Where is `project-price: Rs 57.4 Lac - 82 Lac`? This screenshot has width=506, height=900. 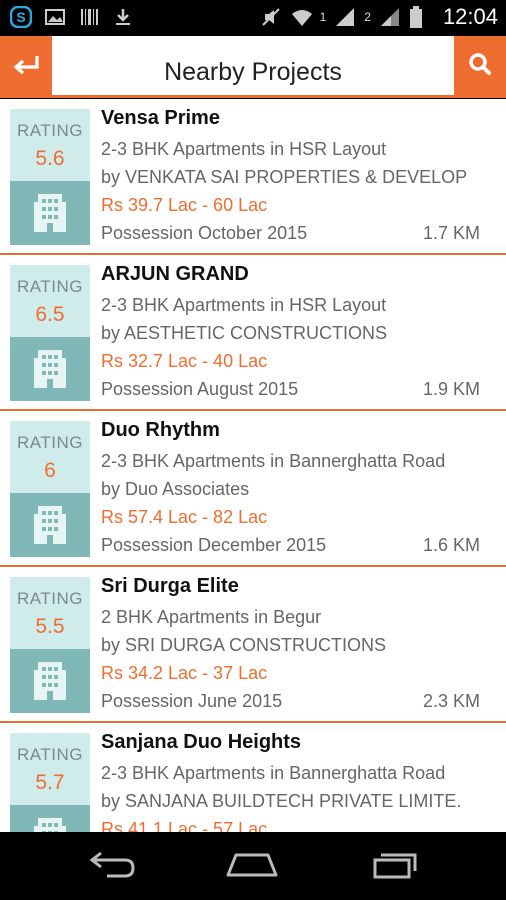 project-price: Rs 57.4 Lac - 82 Lac is located at coordinates (184, 517).